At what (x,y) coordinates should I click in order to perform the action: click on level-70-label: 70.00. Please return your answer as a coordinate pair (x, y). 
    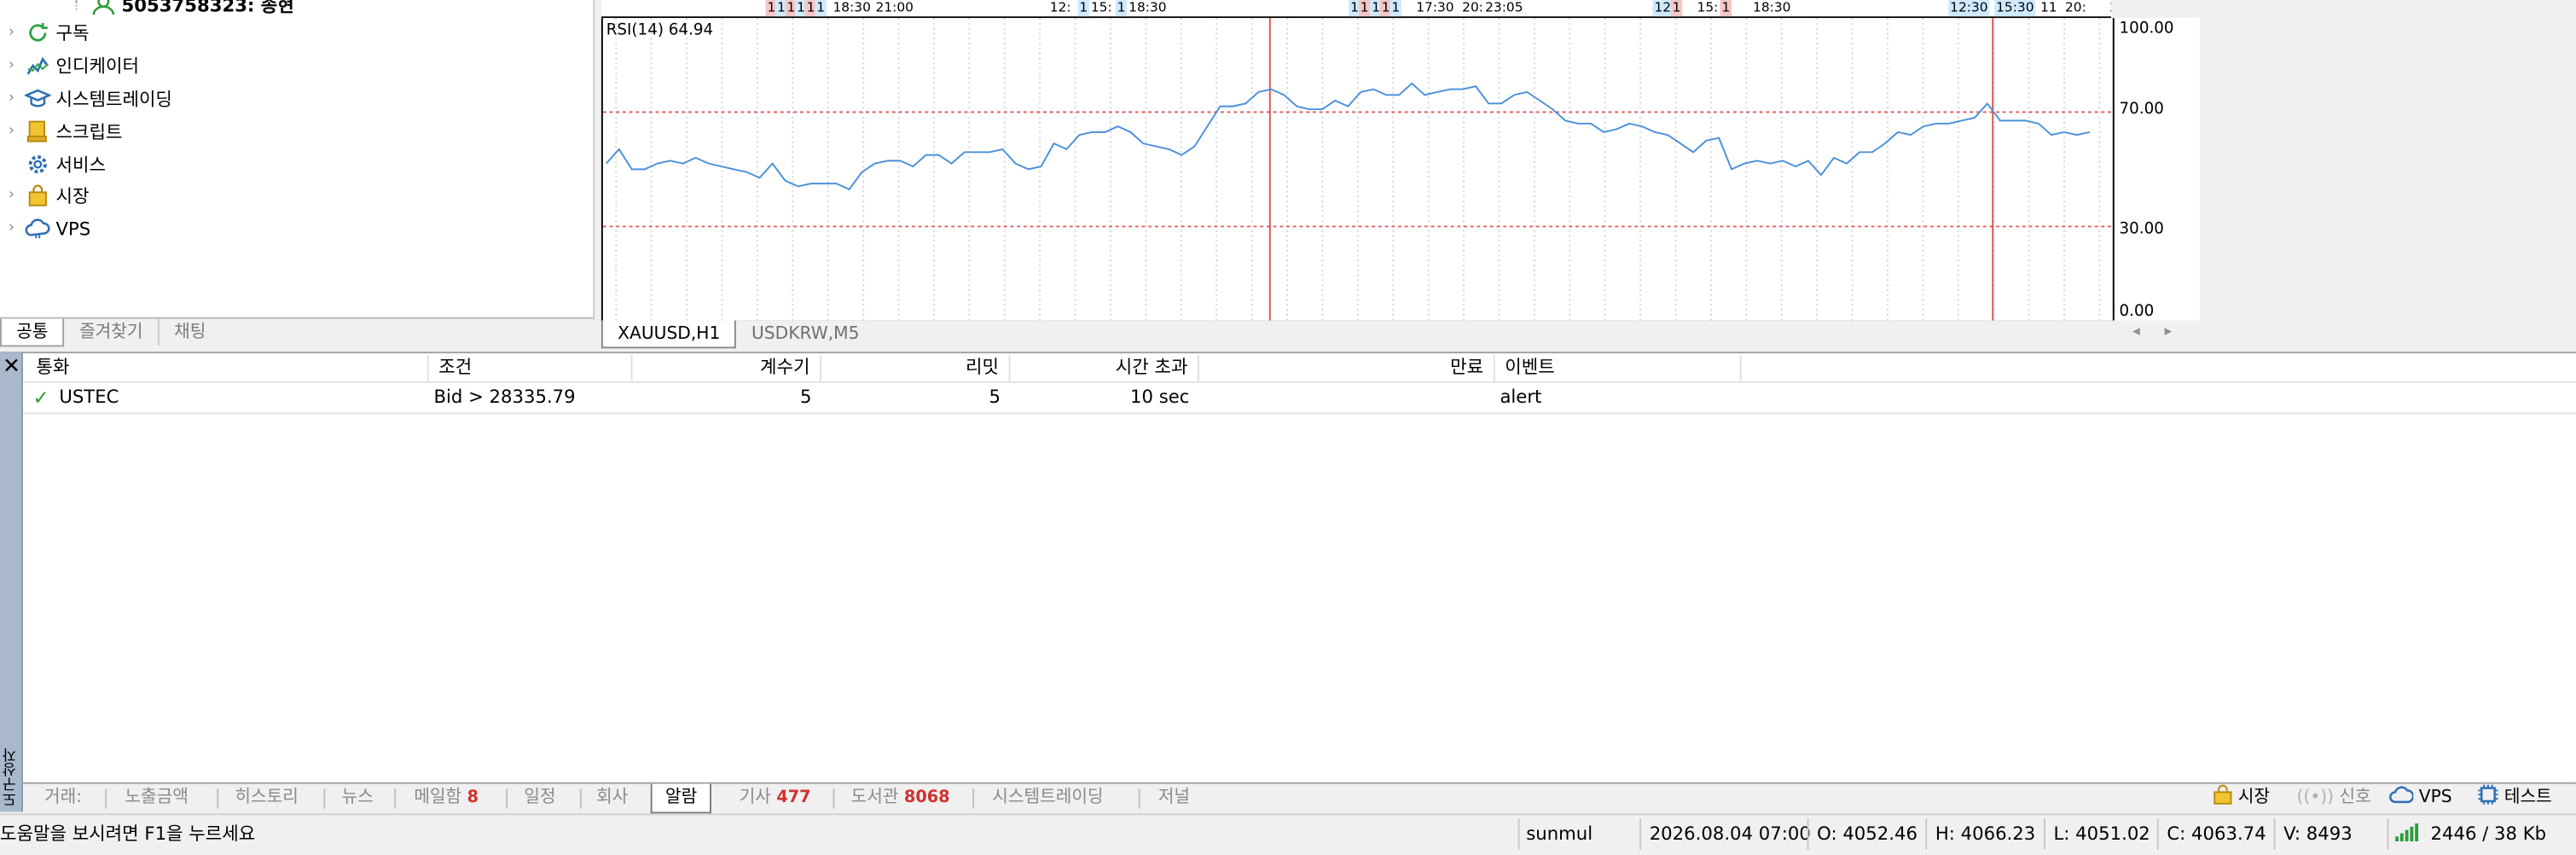
    Looking at the image, I should click on (2141, 109).